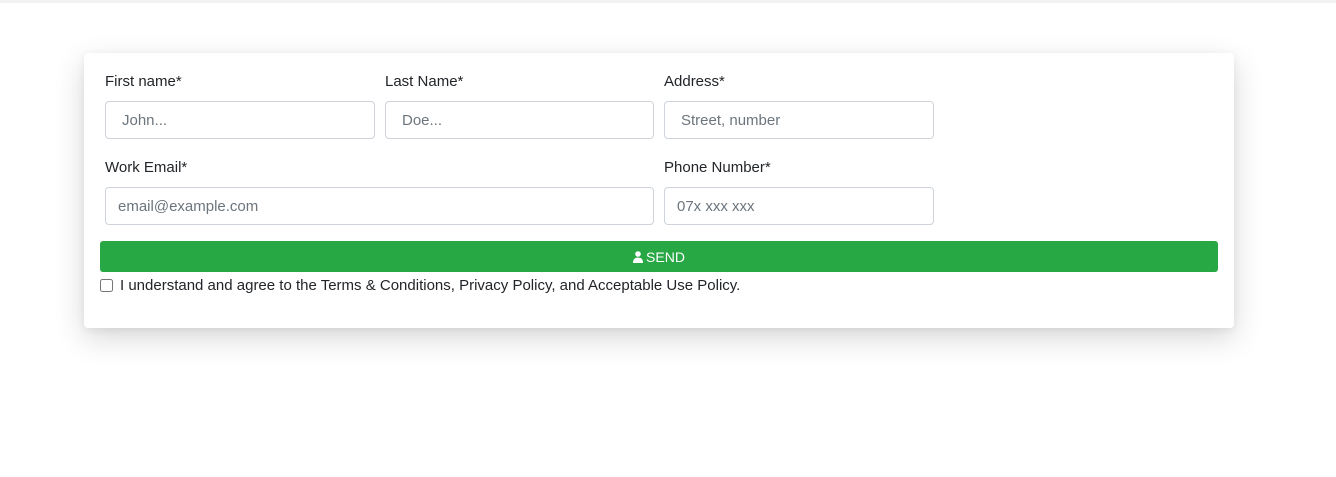 The width and height of the screenshot is (1336, 477). Describe the element at coordinates (143, 81) in the screenshot. I see `first-name-label: First name*` at that location.